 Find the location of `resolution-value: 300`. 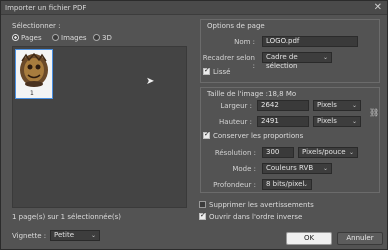

resolution-value: 300 is located at coordinates (273, 152).